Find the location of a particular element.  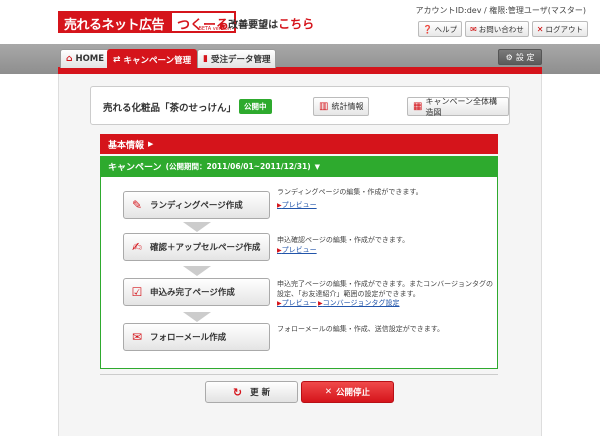

document-icon: ▮ is located at coordinates (205, 59).